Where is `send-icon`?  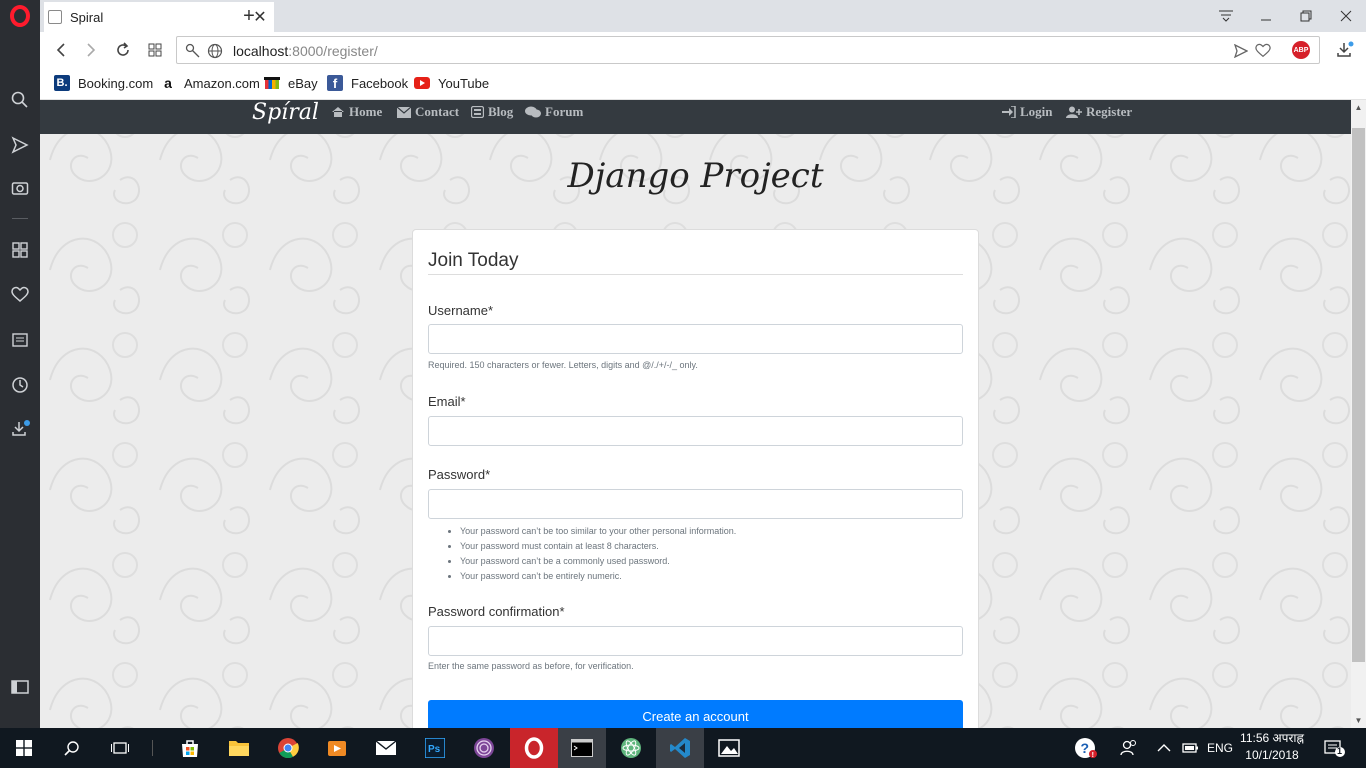 send-icon is located at coordinates (20, 145).